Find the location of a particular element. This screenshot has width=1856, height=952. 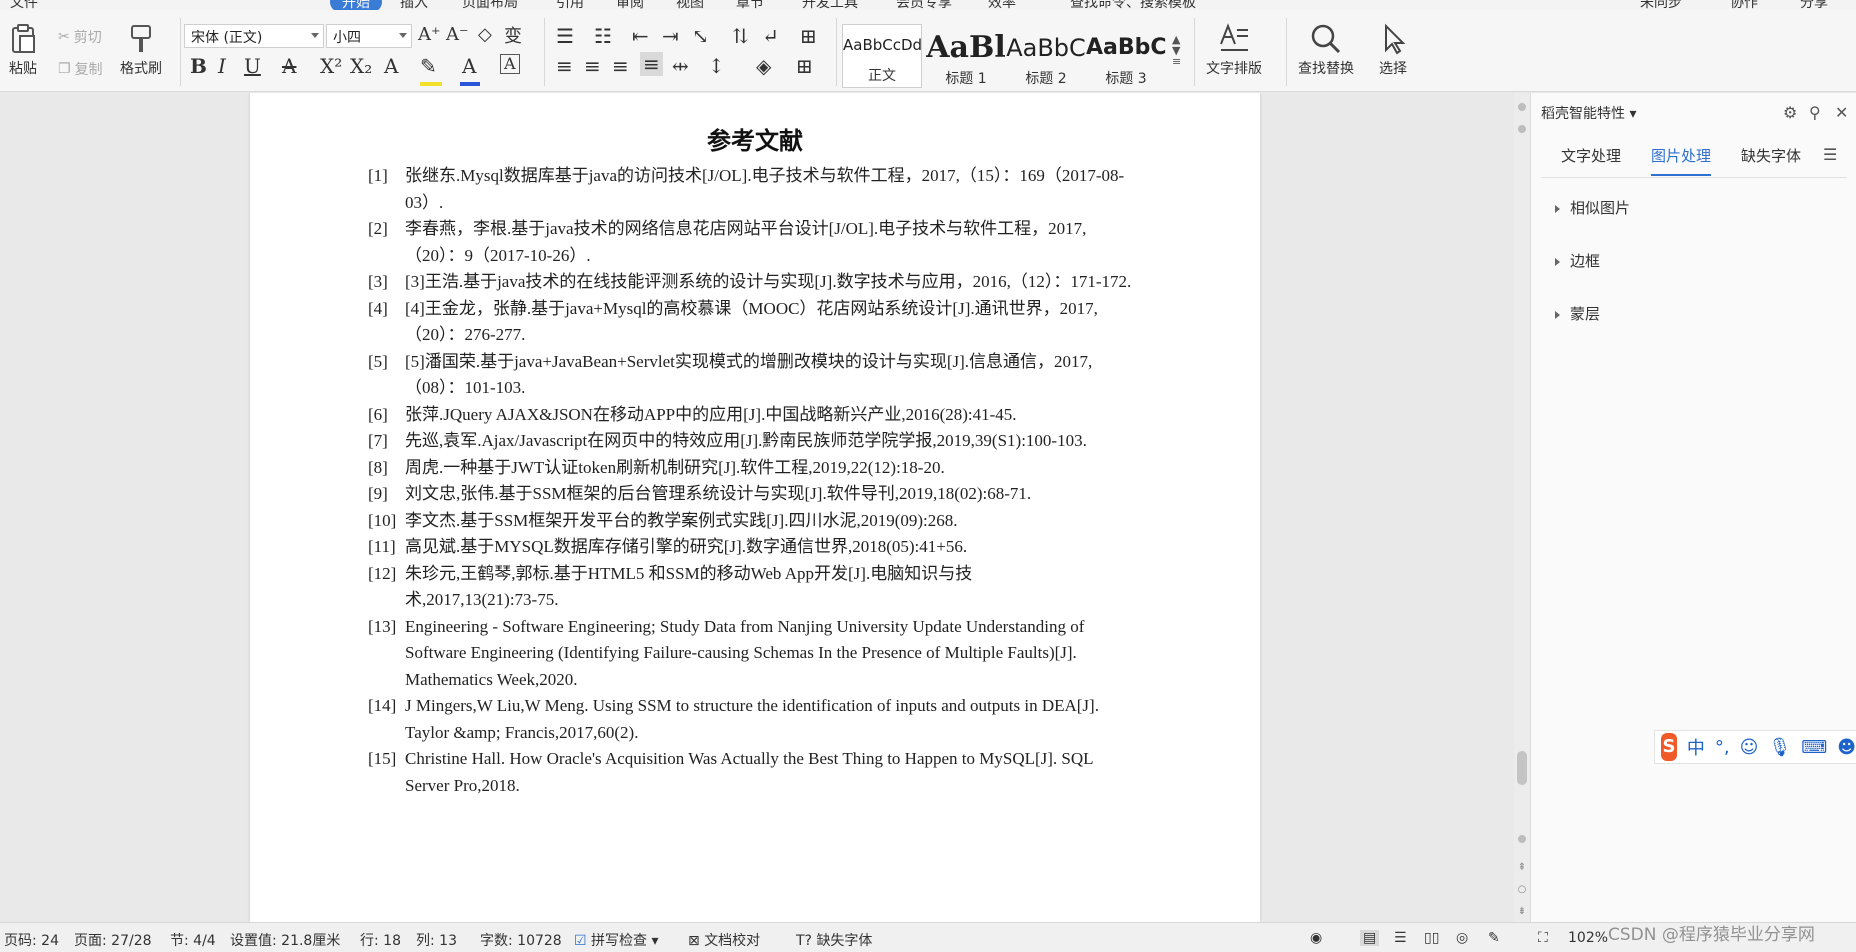

punctuation-icon: °, is located at coordinates (1722, 747).